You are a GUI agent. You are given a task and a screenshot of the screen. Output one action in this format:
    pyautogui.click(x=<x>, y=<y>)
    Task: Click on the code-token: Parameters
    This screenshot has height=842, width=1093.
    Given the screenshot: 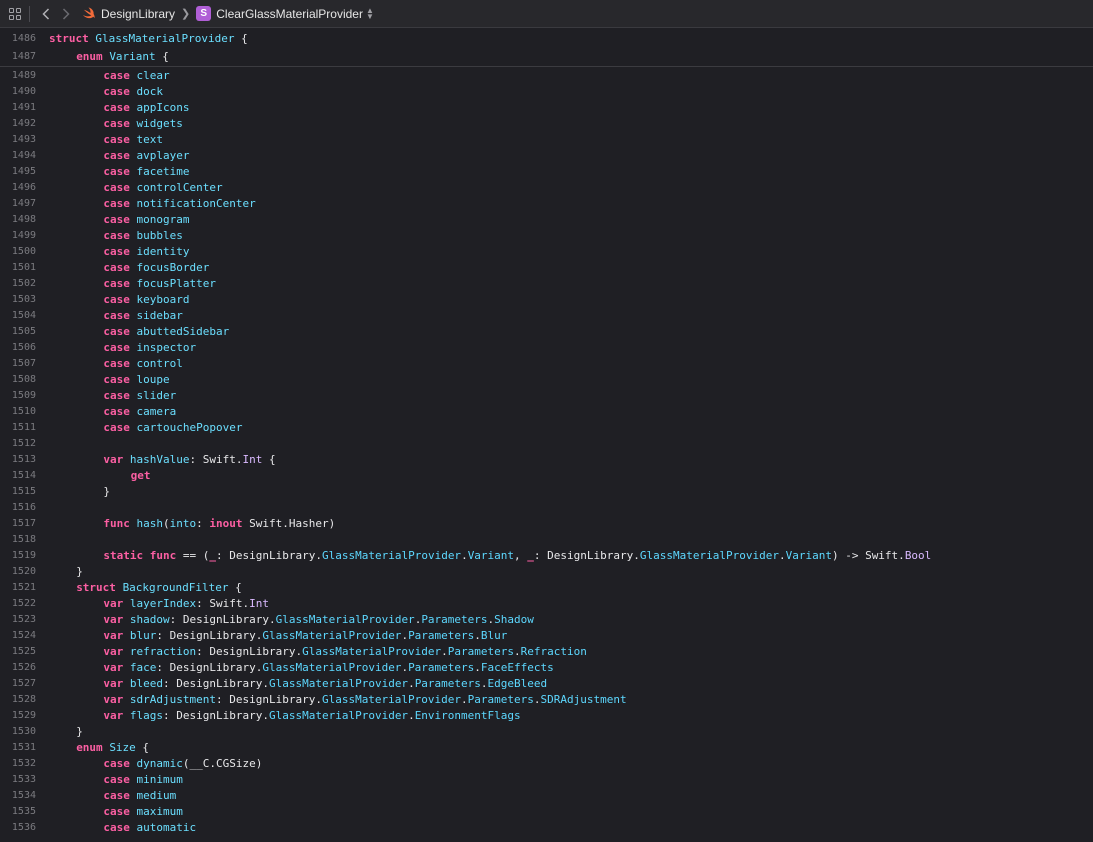 What is the action you would take?
    pyautogui.click(x=454, y=619)
    